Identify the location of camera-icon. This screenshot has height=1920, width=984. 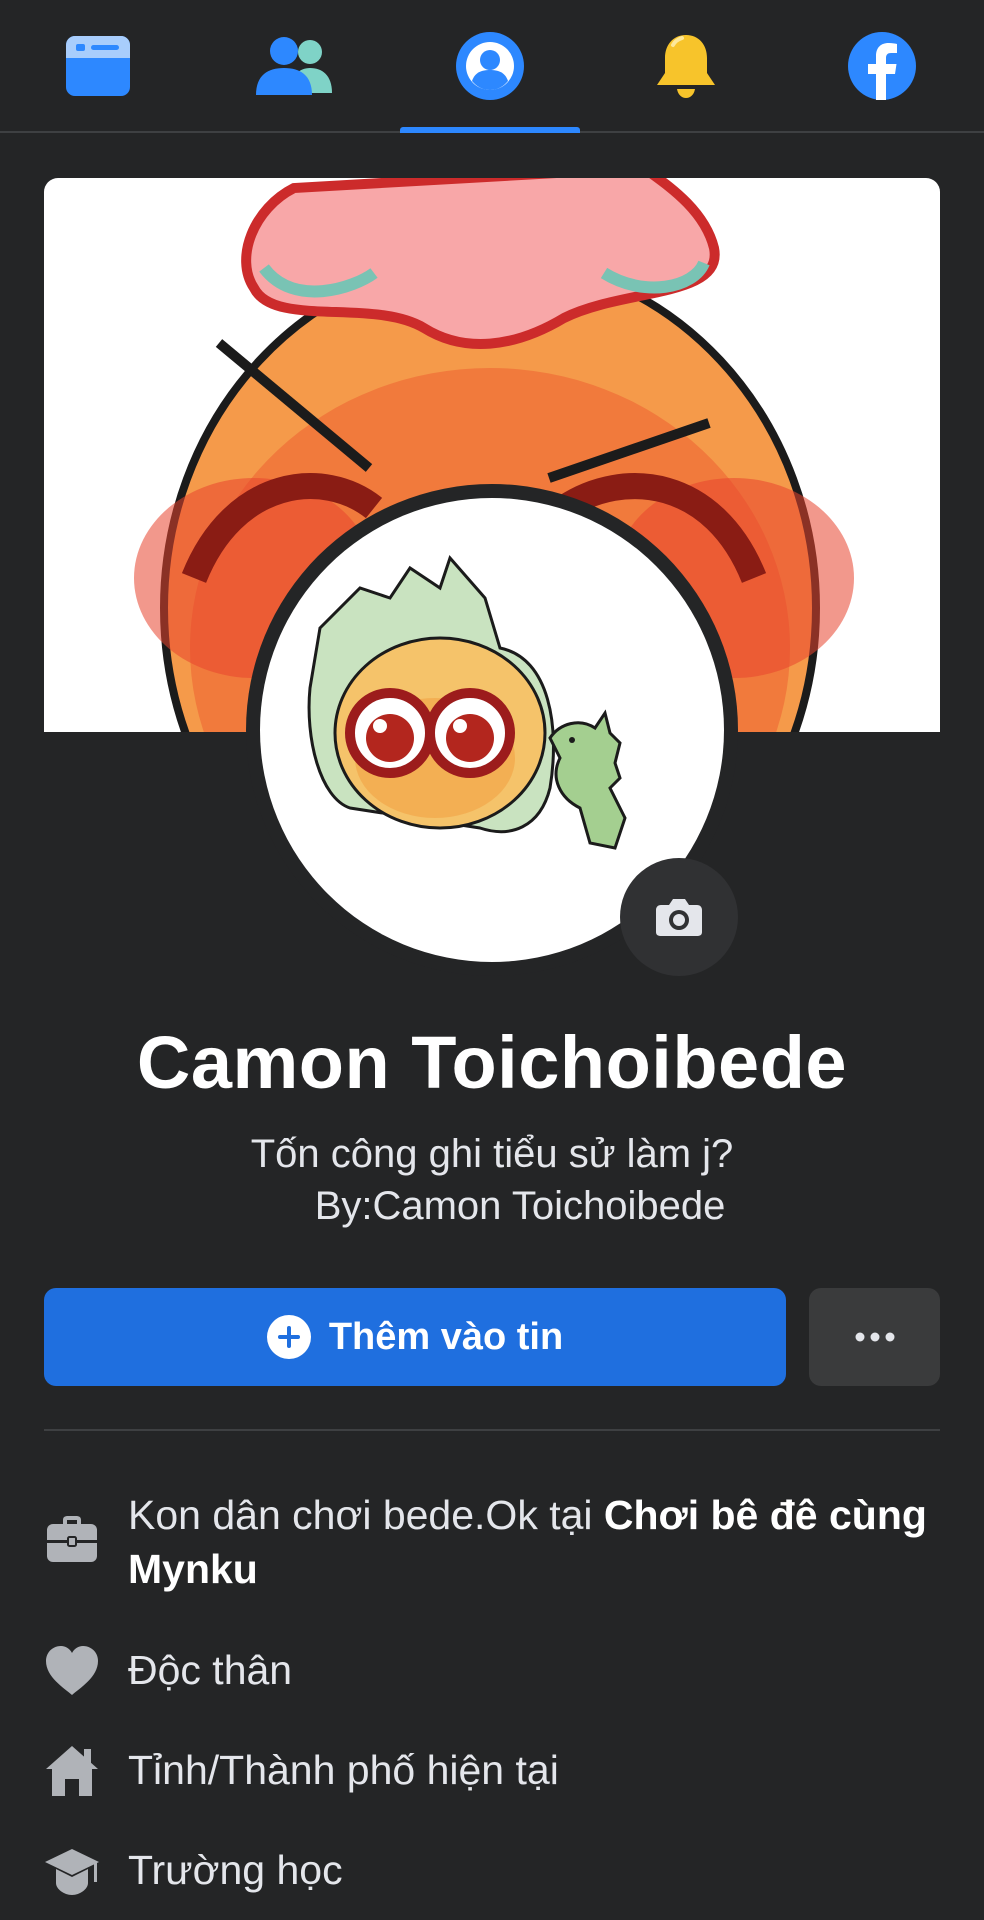
(679, 917).